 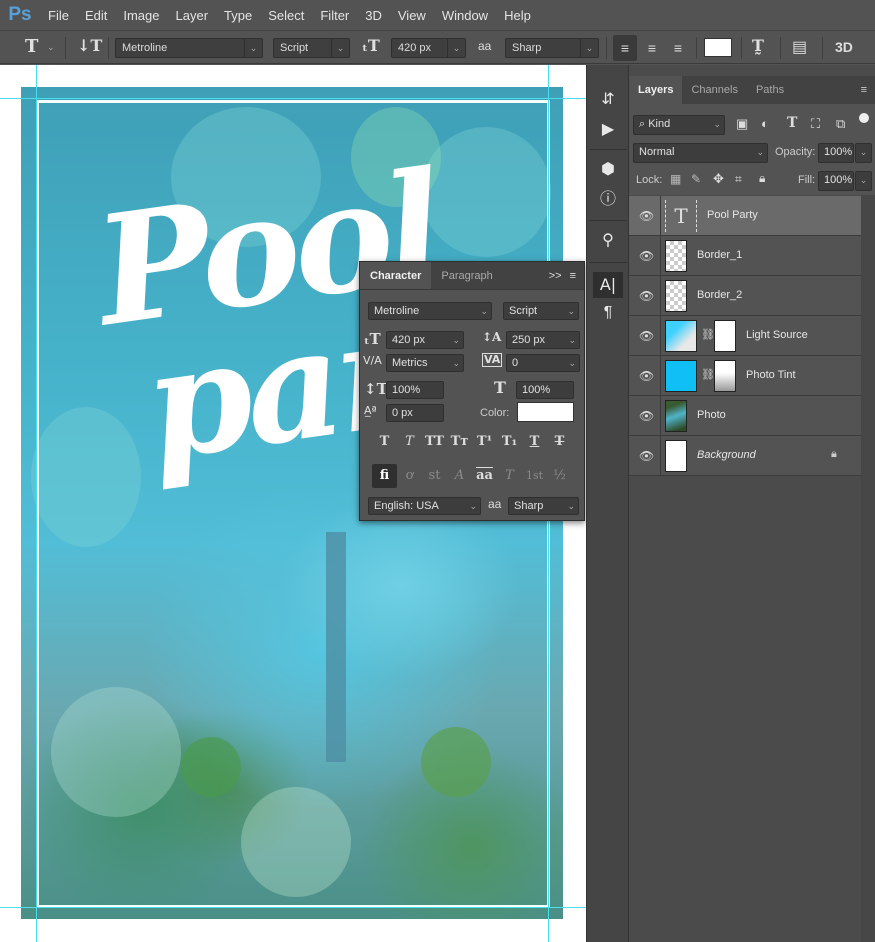 I want to click on tab-layers: Layers, so click(x=656, y=90).